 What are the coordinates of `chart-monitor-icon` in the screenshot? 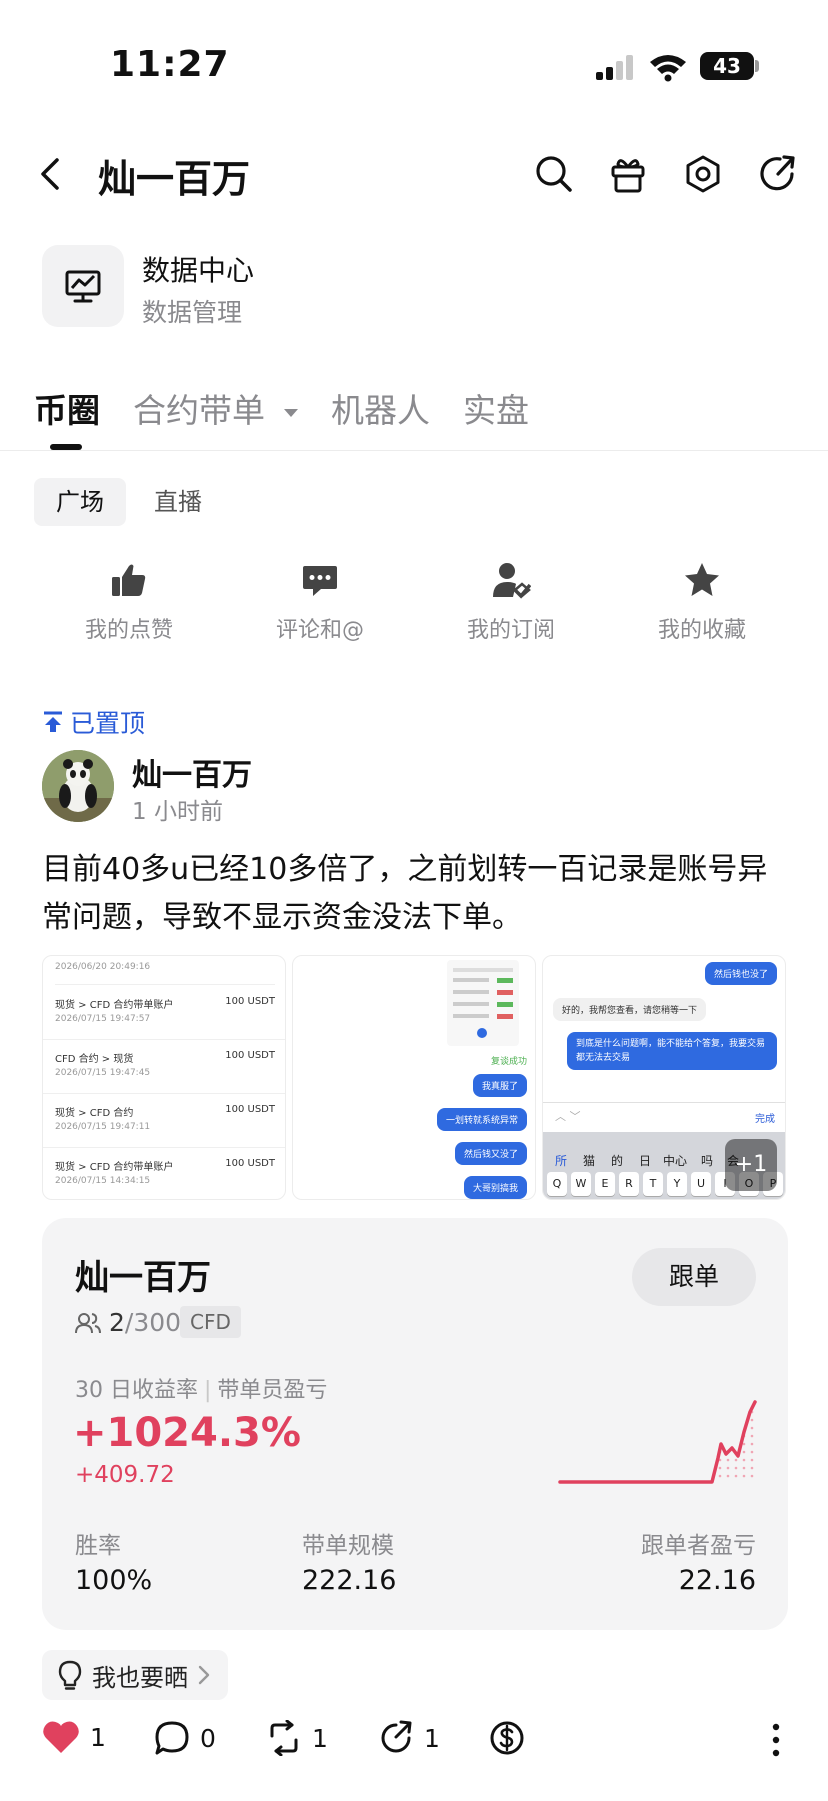 It's located at (83, 286).